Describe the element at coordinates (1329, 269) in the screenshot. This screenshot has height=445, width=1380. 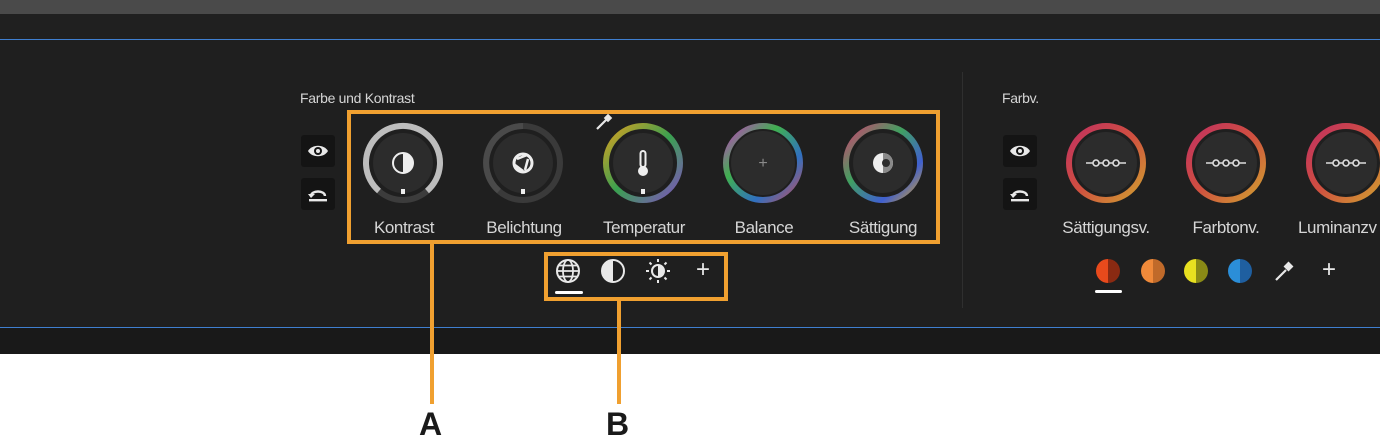
I see `add-color-button: +` at that location.